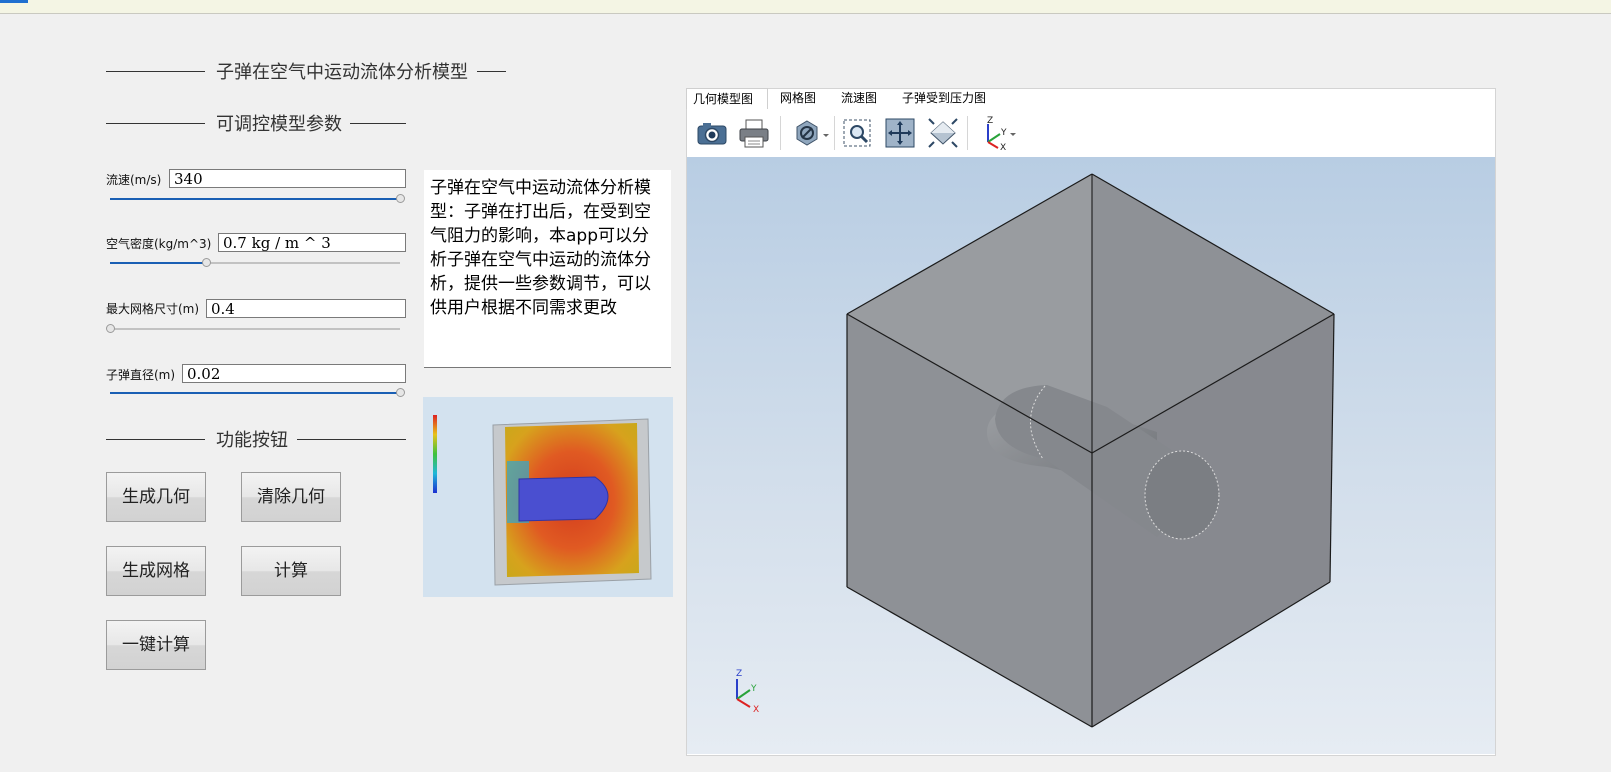 This screenshot has width=1611, height=772. Describe the element at coordinates (287, 178) in the screenshot. I see `flow-speed-input` at that location.